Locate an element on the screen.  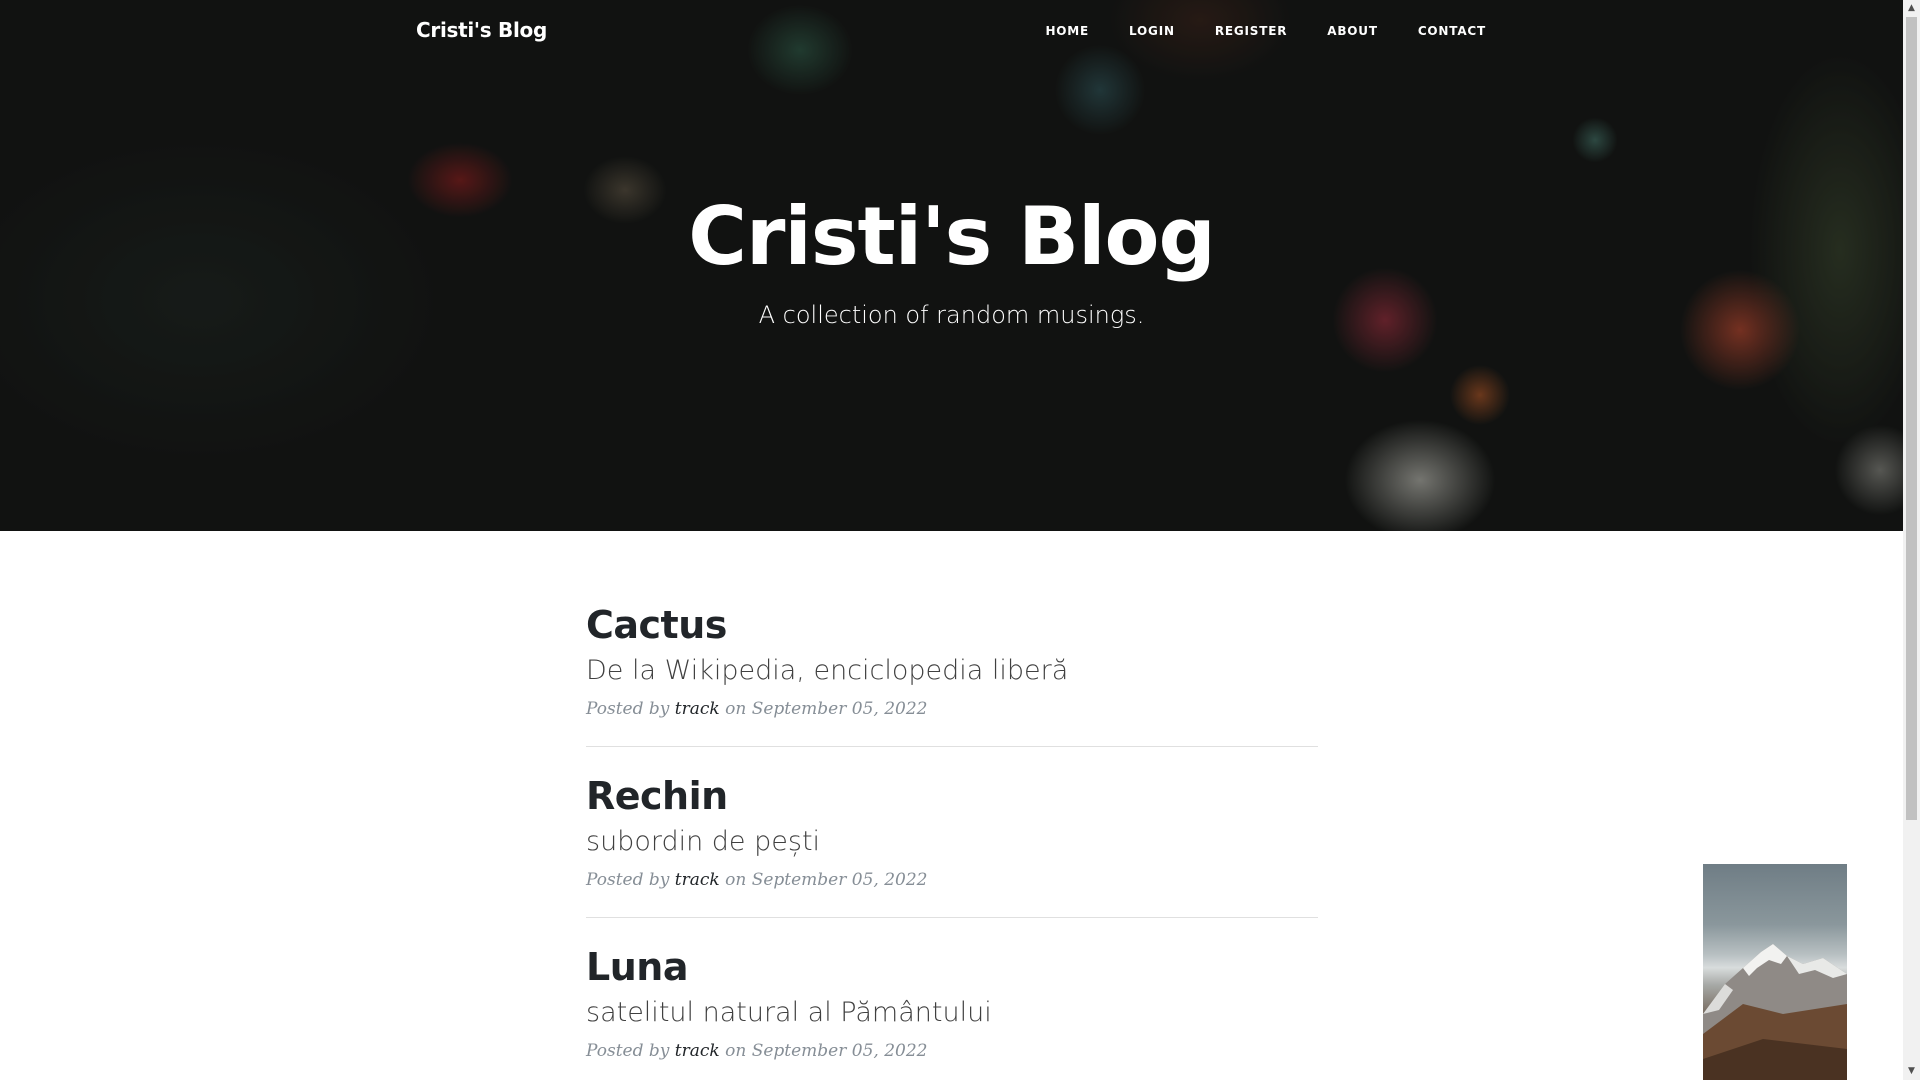
post-subtitle: subordin de pești is located at coordinates (952, 842).